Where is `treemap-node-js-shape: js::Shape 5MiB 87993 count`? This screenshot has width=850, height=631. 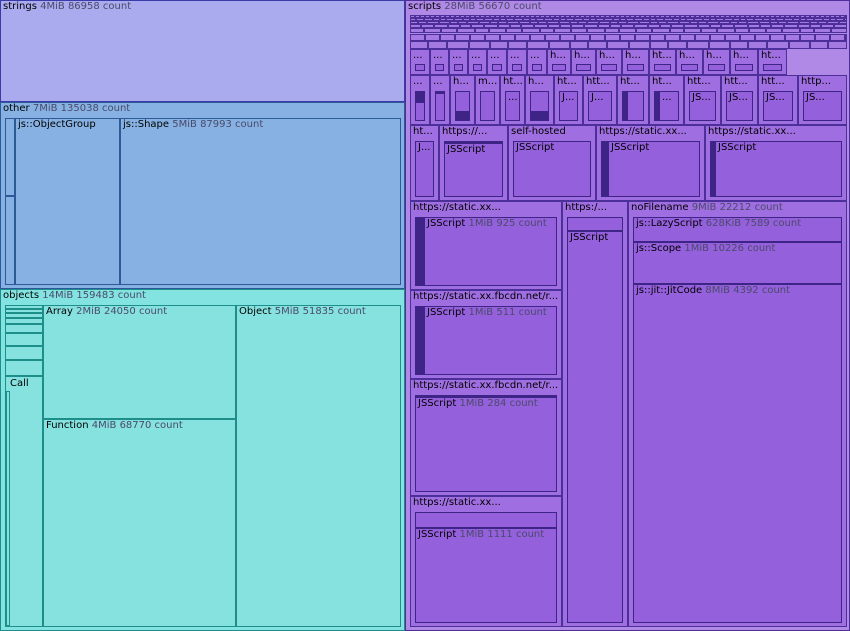
treemap-node-js-shape: js::Shape 5MiB 87993 count is located at coordinates (260, 201).